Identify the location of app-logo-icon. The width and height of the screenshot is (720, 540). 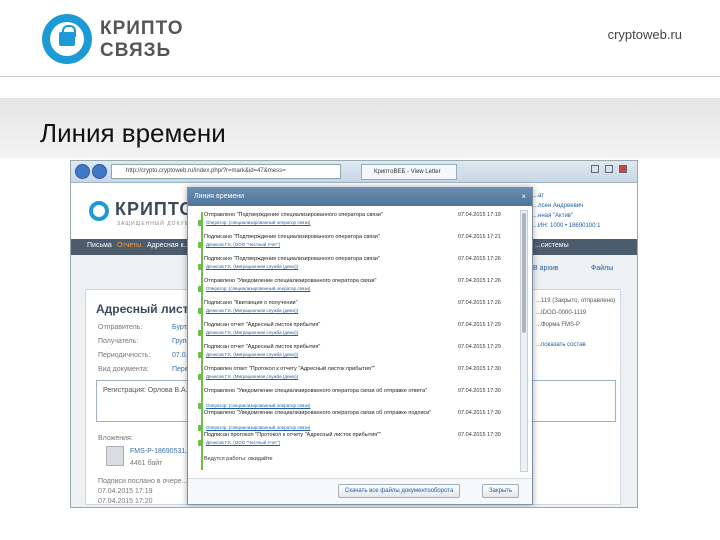
(99, 211).